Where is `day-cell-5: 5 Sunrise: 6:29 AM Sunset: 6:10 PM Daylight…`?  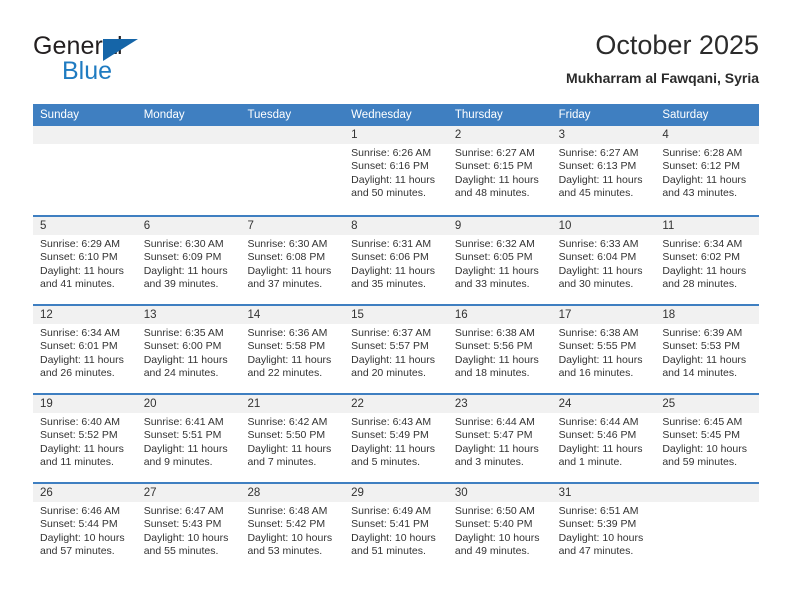 day-cell-5: 5 Sunrise: 6:29 AM Sunset: 6:10 PM Daylight… is located at coordinates (85, 260).